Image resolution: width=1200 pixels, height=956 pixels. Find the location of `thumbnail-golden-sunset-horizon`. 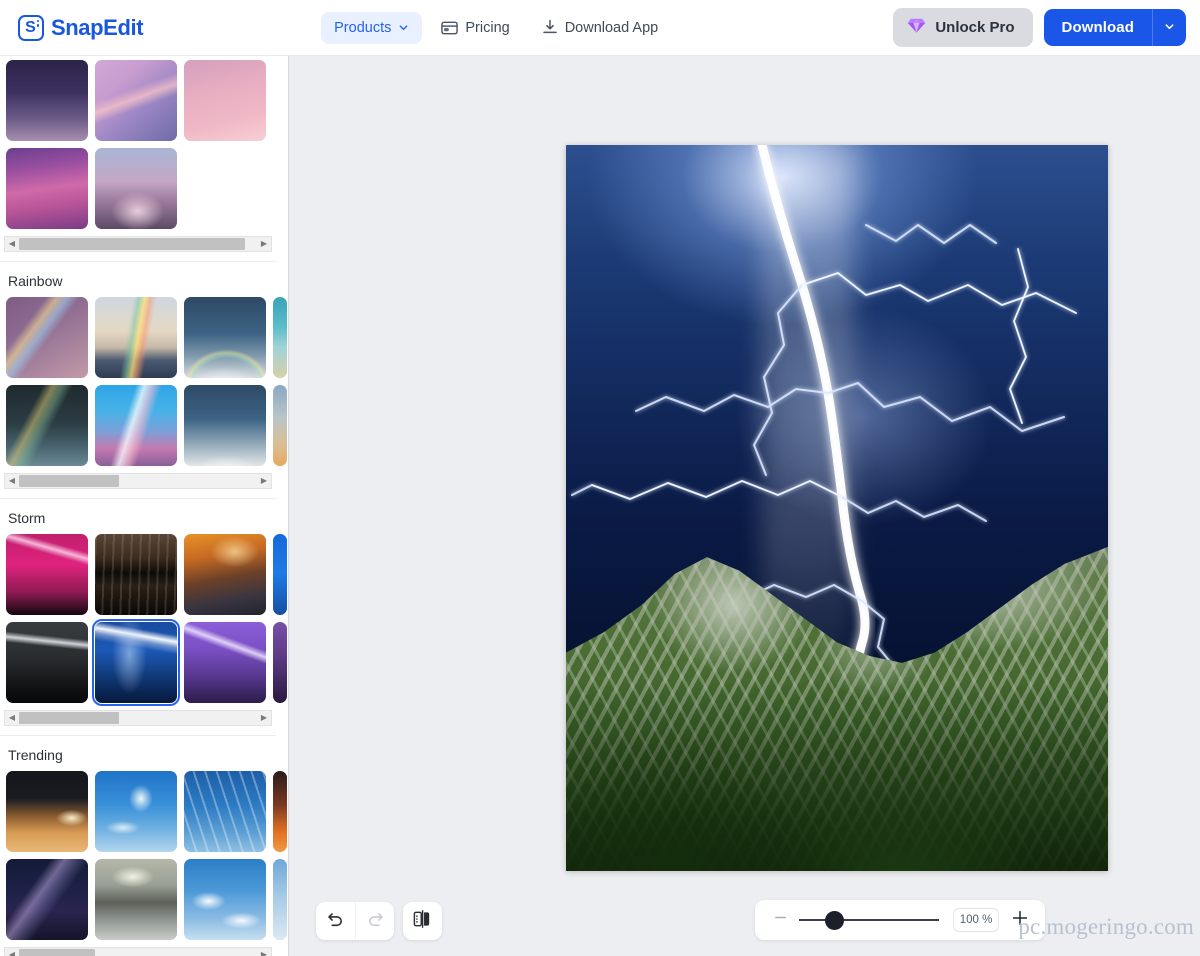

thumbnail-golden-sunset-horizon is located at coordinates (47, 811).